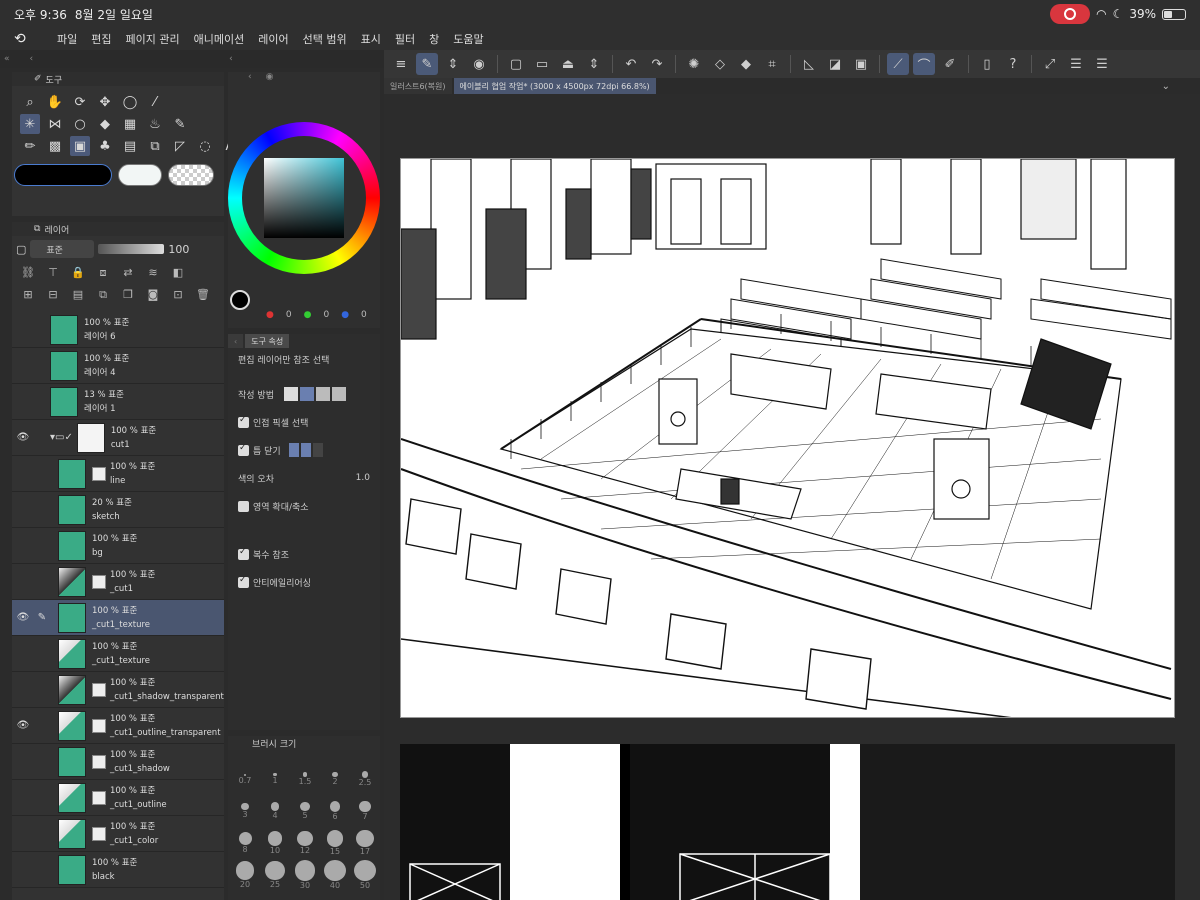 The height and width of the screenshot is (900, 1200). I want to click on new-folder-icon: ▤, so click(78, 295).